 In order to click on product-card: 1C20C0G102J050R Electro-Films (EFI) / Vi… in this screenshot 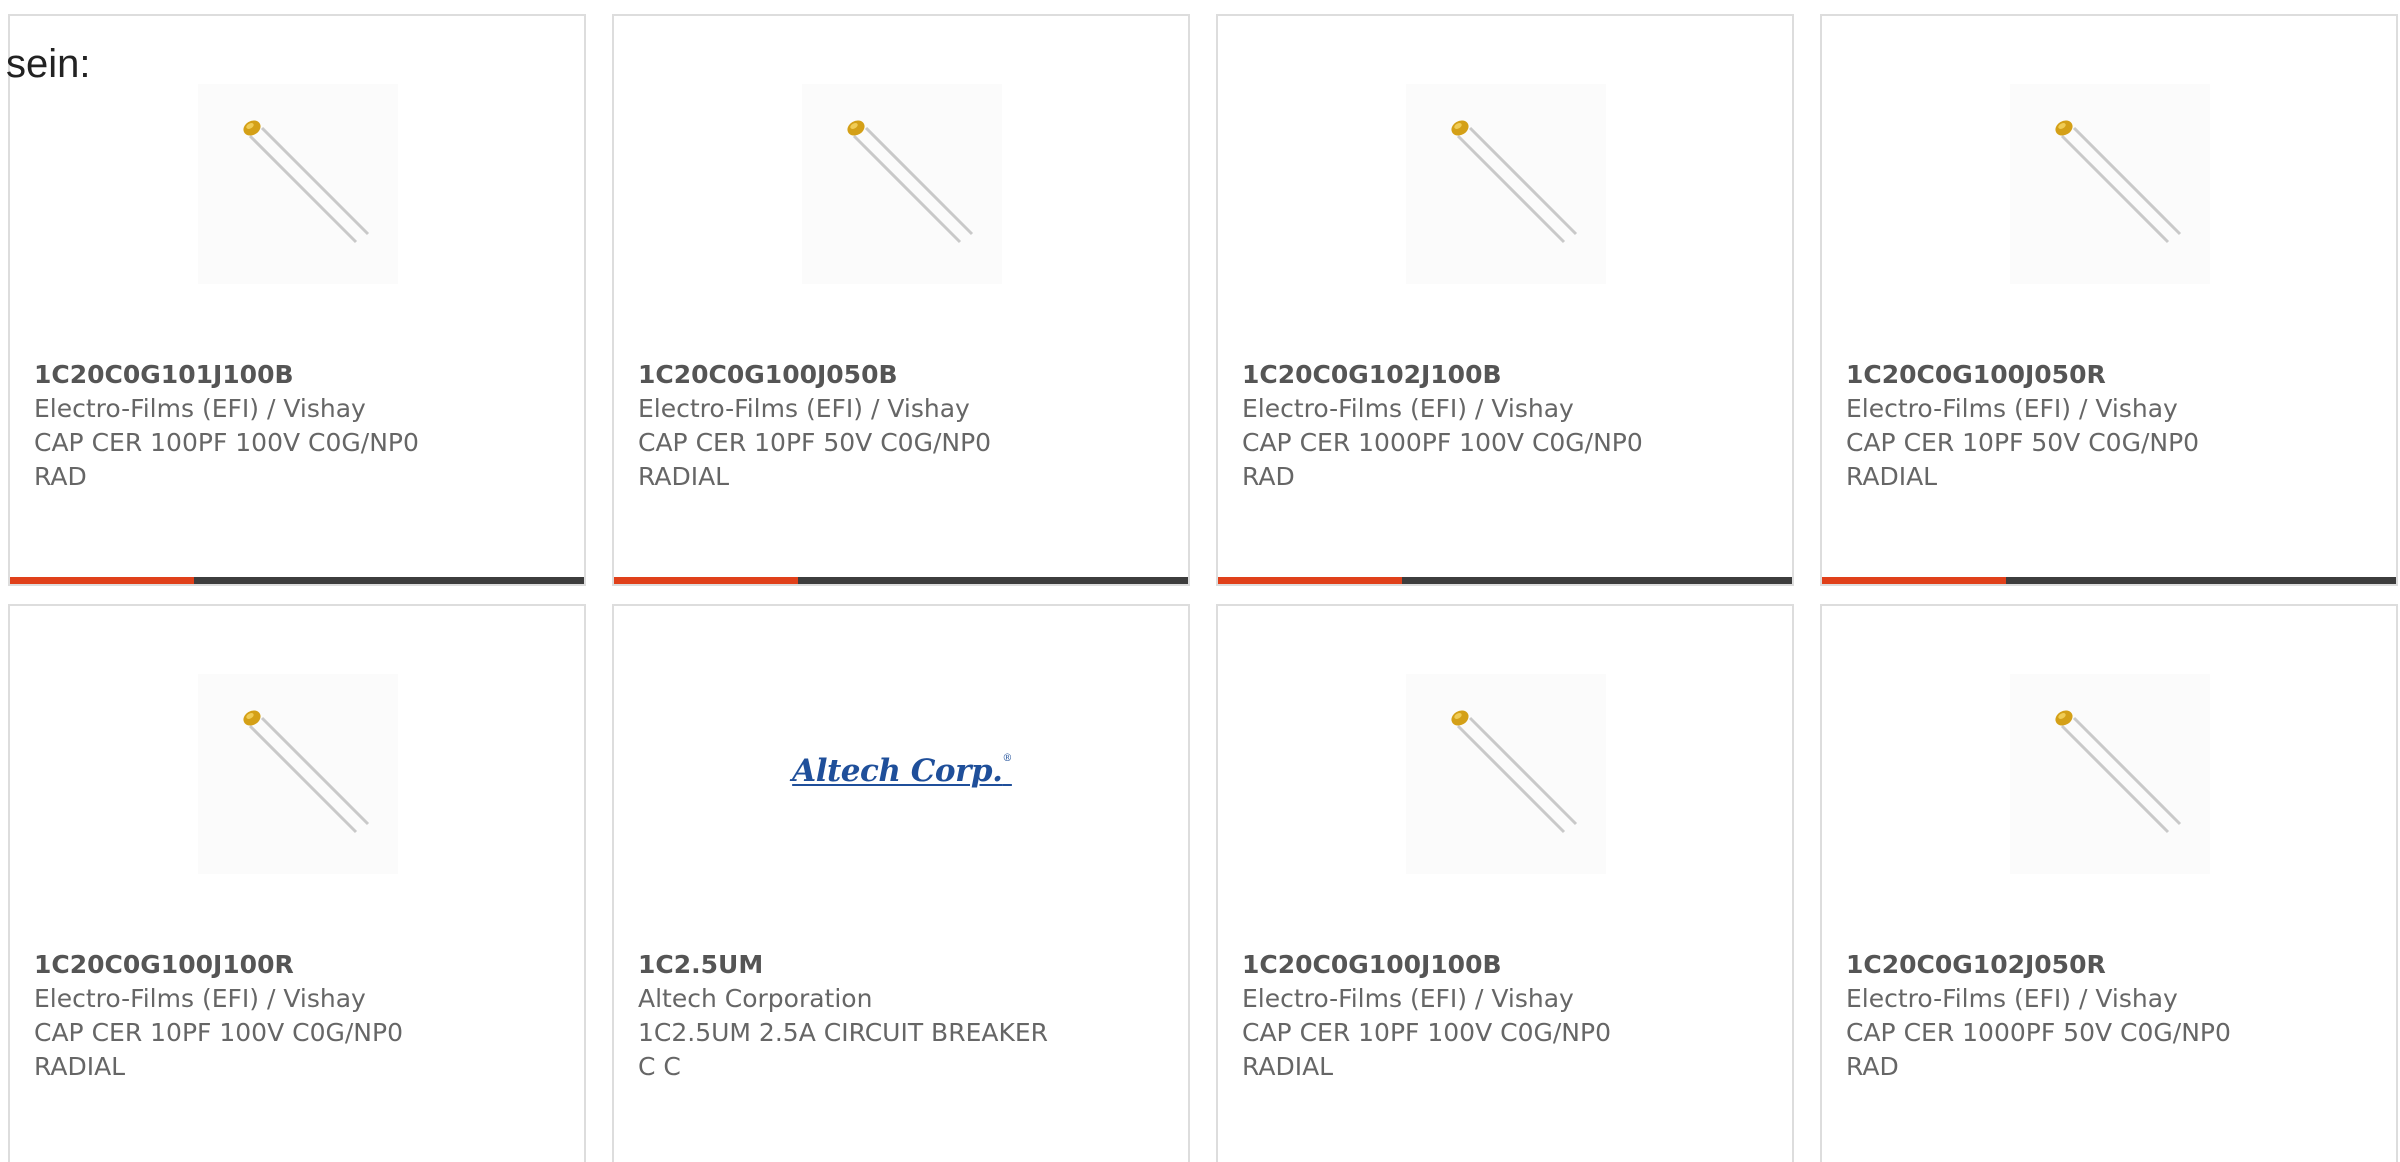, I will do `click(2109, 883)`.